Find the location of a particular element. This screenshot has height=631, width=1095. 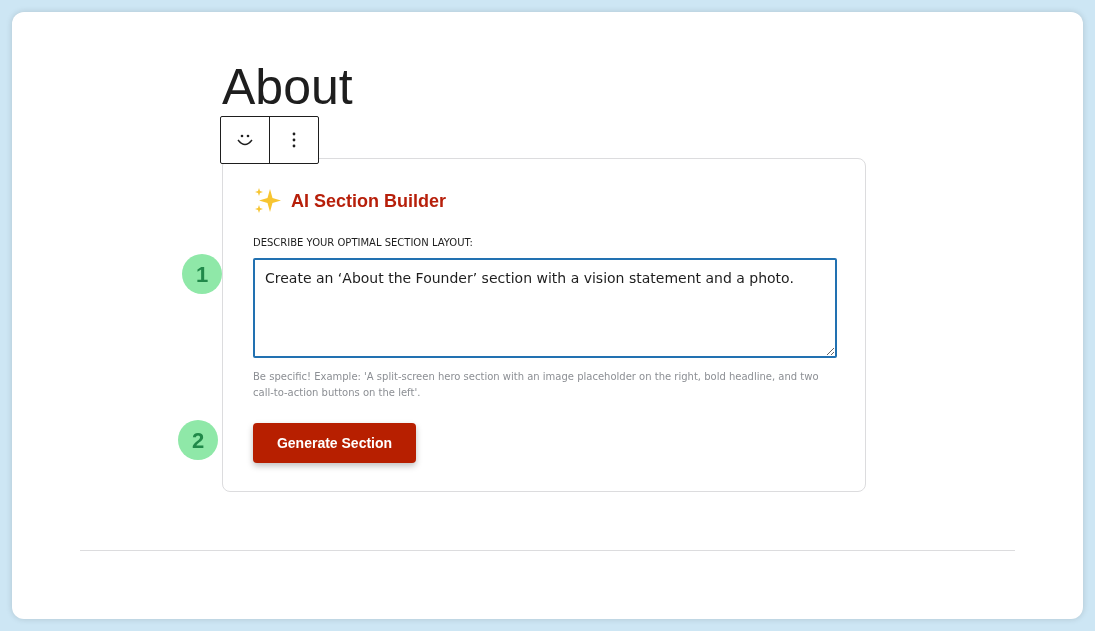

page-heading: About is located at coordinates (287, 88).